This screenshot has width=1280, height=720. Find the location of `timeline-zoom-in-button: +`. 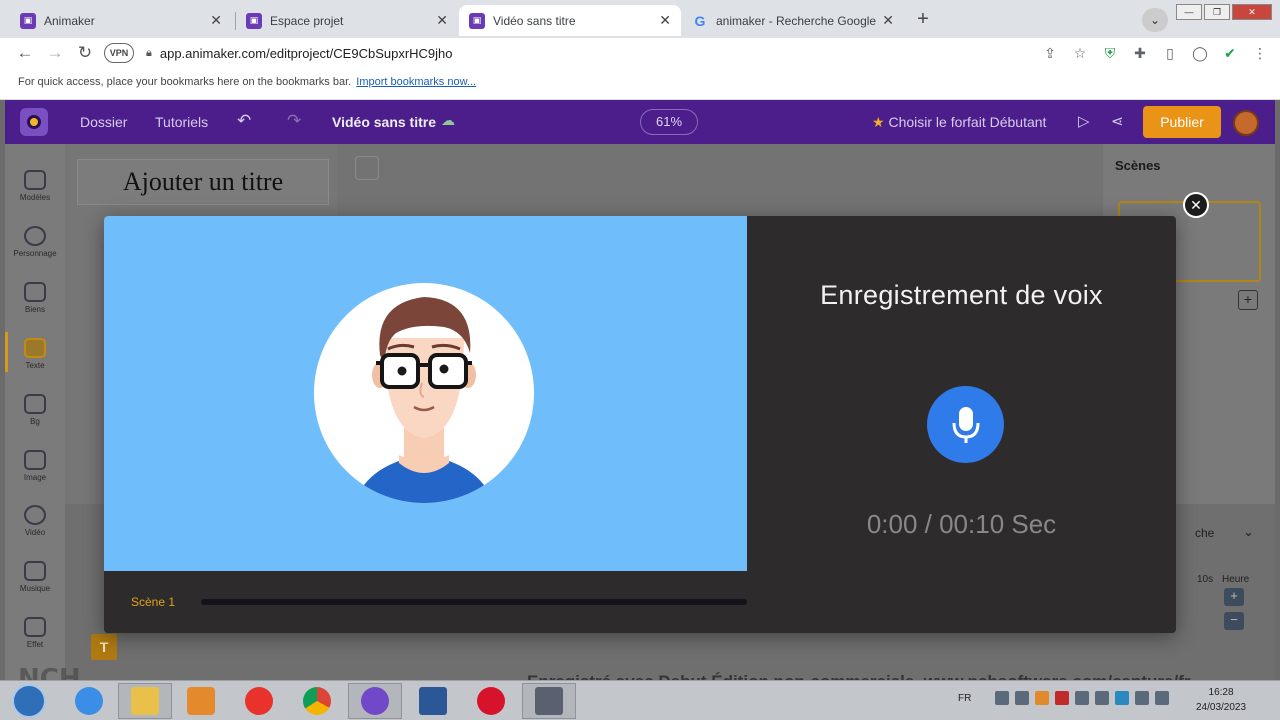

timeline-zoom-in-button: + is located at coordinates (1234, 597).